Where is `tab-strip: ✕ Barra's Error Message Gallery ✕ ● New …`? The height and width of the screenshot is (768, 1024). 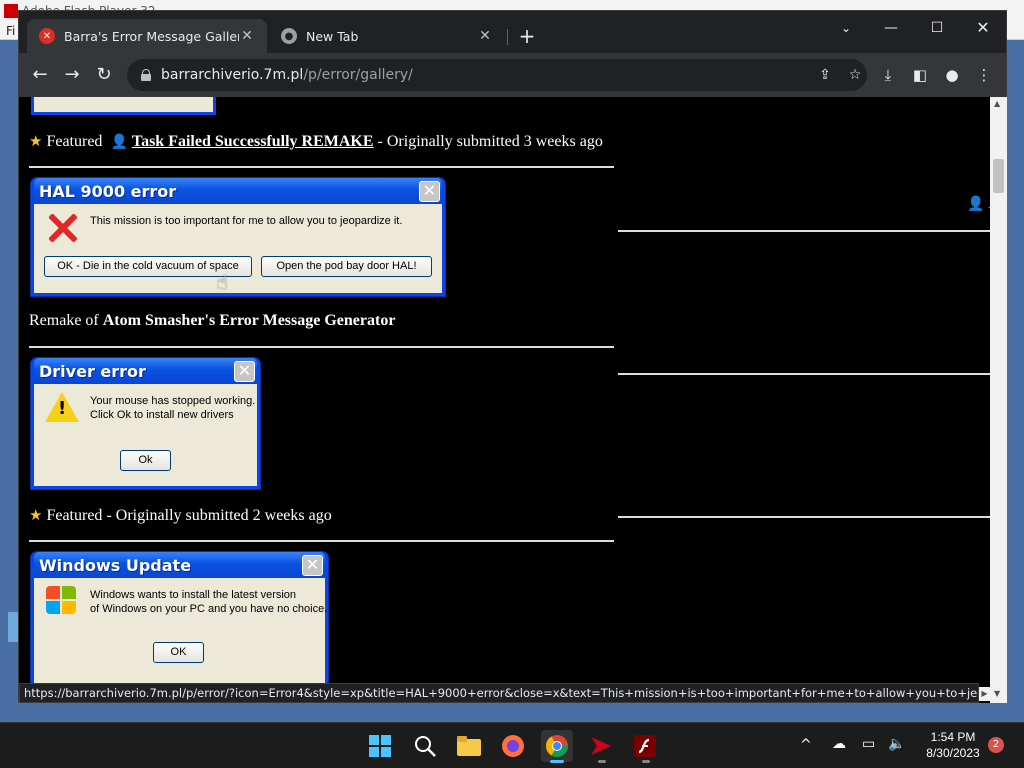
tab-strip: ✕ Barra's Error Message Gallery ✕ ● New … is located at coordinates (512, 32).